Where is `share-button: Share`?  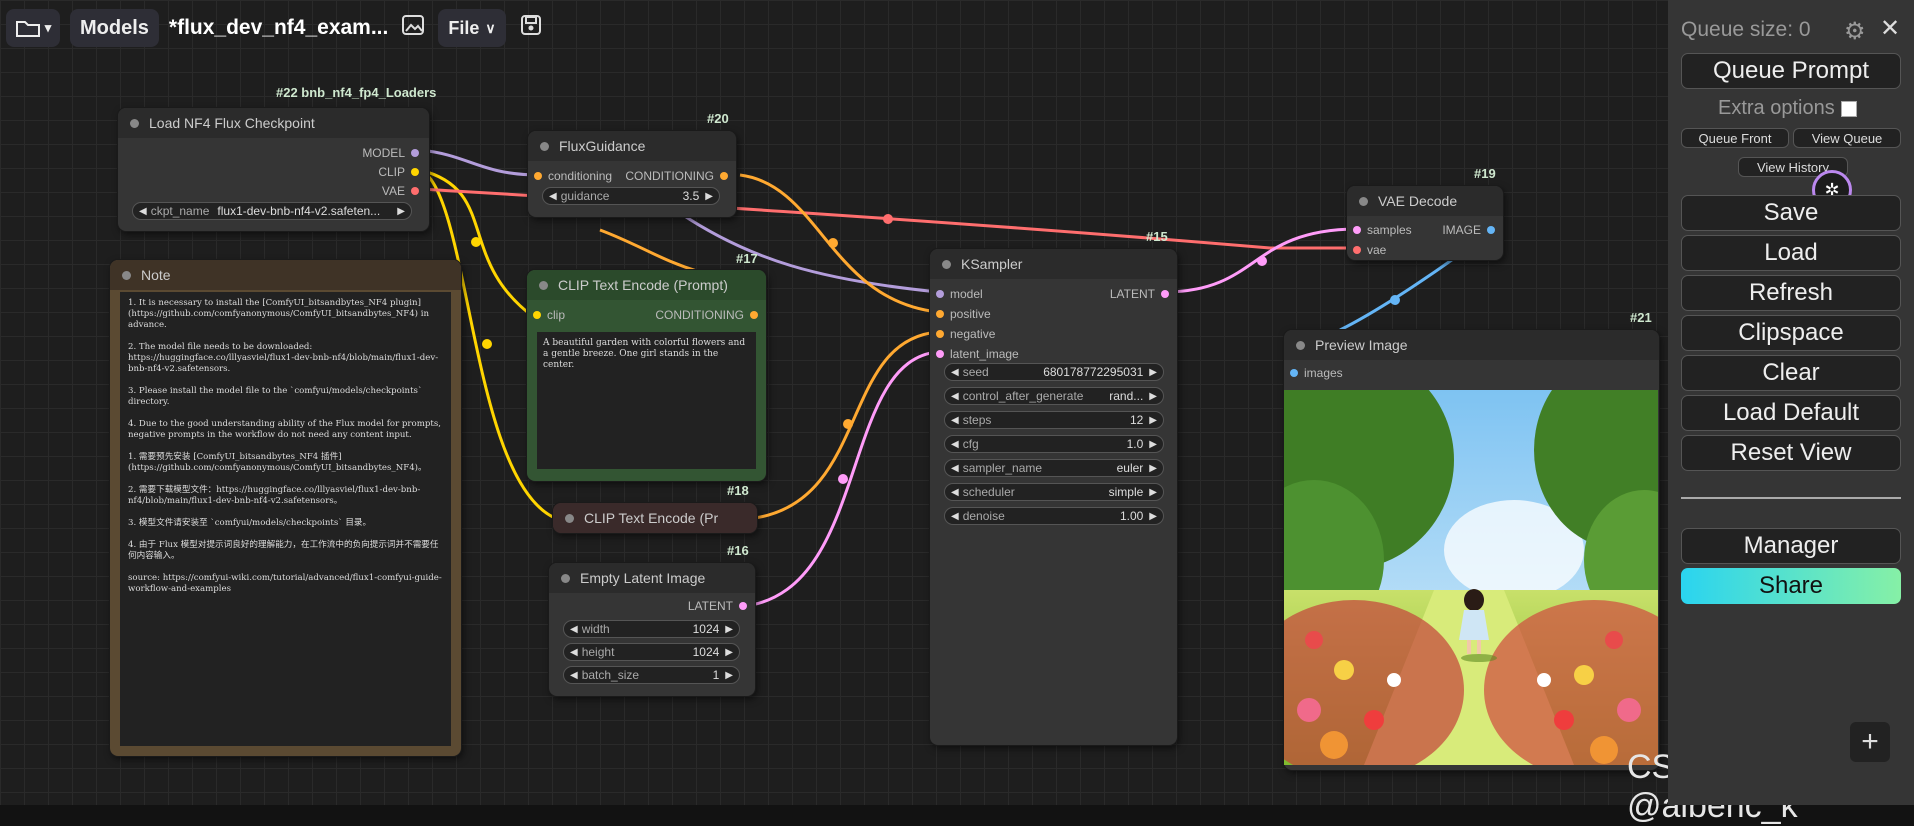
share-button: Share is located at coordinates (1791, 586).